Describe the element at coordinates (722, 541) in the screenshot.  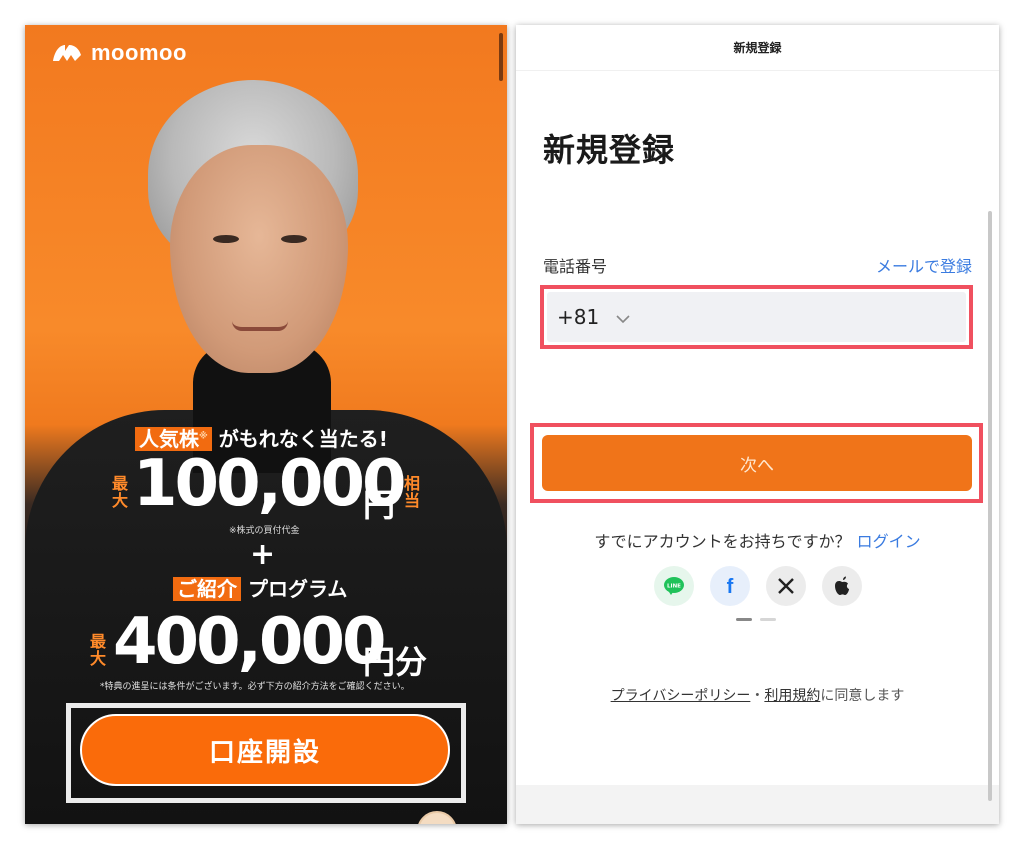
I see `have-account-text: すでにアカウントをお持ちですか？` at that location.